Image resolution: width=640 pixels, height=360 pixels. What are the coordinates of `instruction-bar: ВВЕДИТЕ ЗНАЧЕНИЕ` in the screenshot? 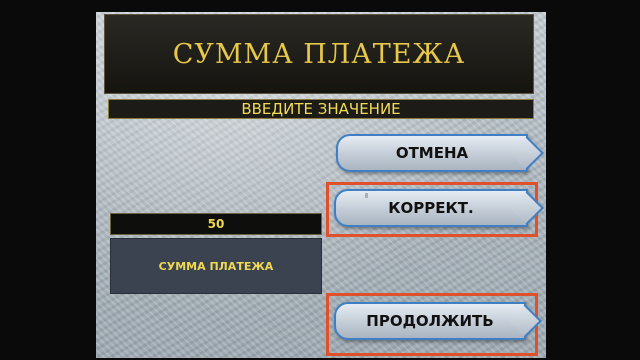 It's located at (321, 109).